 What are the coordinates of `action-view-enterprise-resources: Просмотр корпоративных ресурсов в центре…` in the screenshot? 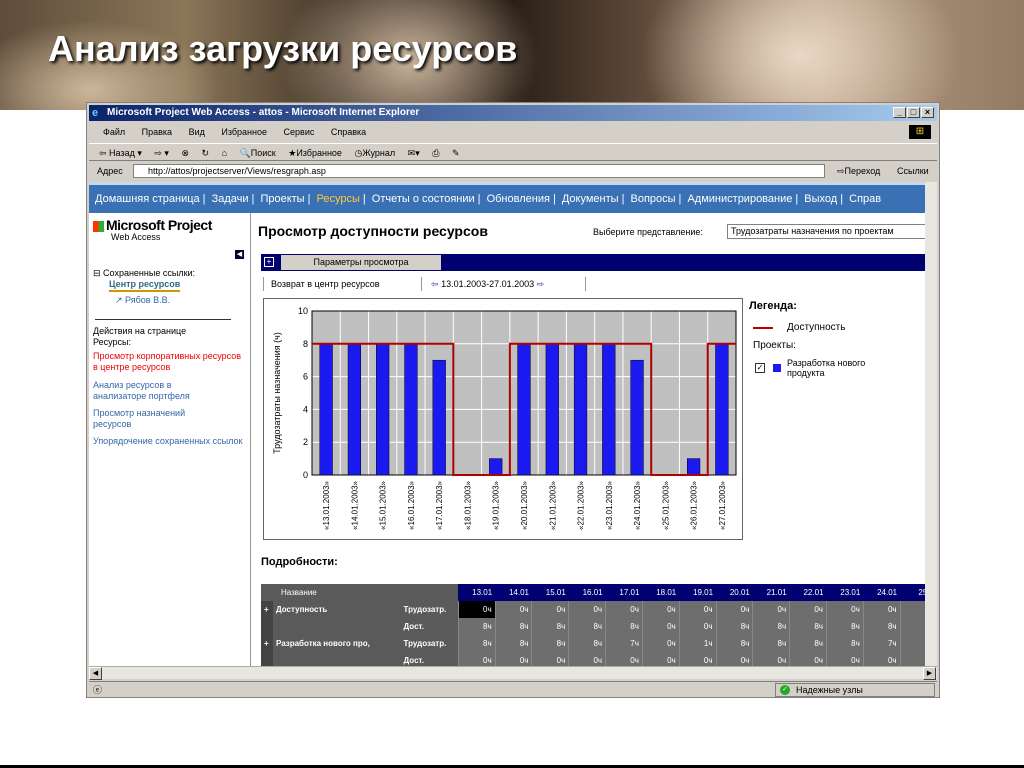 It's located at (168, 362).